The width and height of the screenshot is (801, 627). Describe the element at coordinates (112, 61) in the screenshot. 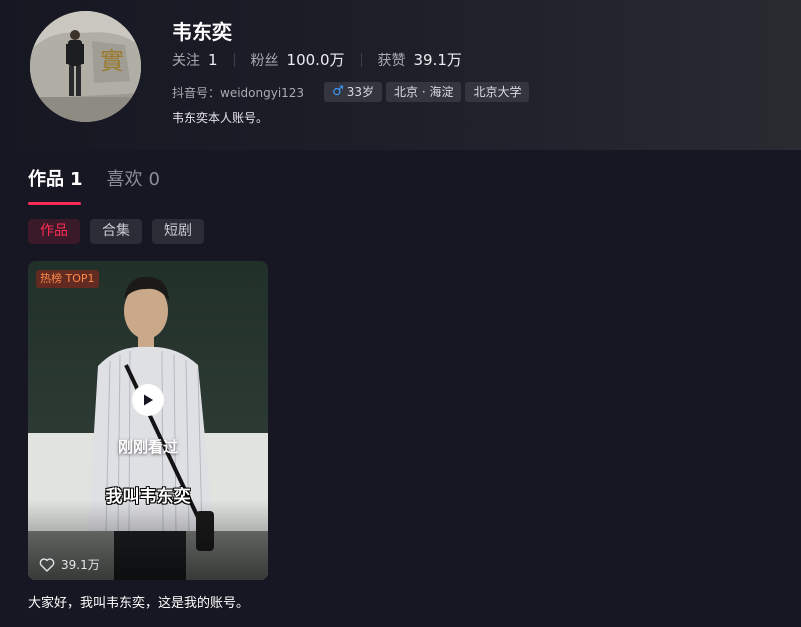

I see `svg-text: 實` at that location.